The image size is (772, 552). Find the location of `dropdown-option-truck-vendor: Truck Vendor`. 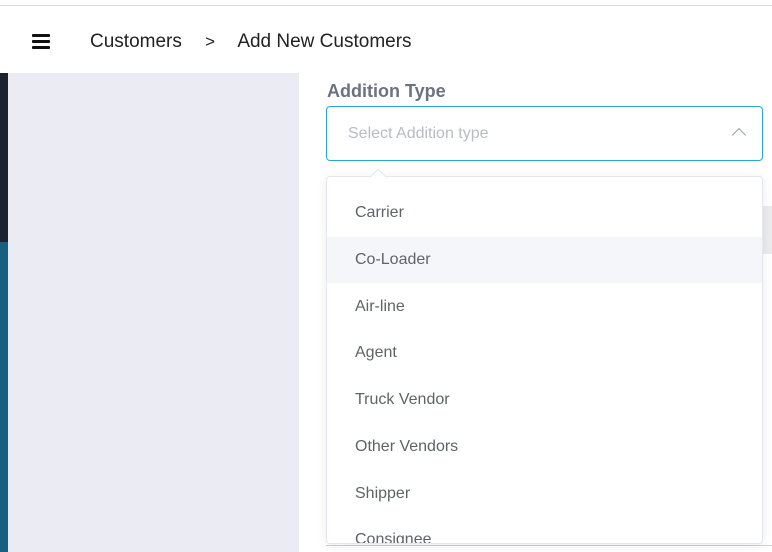

dropdown-option-truck-vendor: Truck Vendor is located at coordinates (544, 400).